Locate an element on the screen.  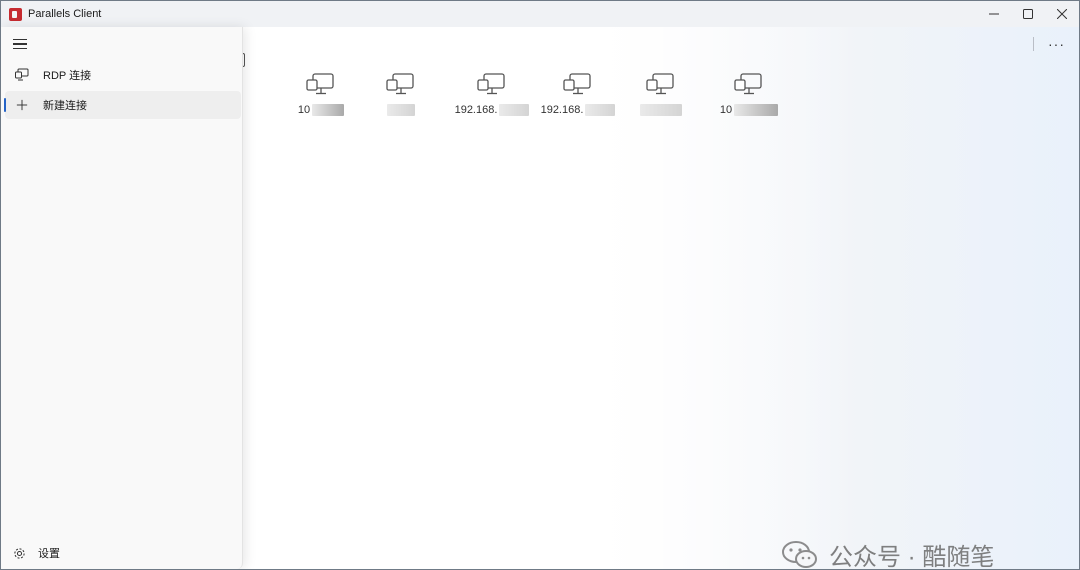
minimize-button is located at coordinates (994, 14).